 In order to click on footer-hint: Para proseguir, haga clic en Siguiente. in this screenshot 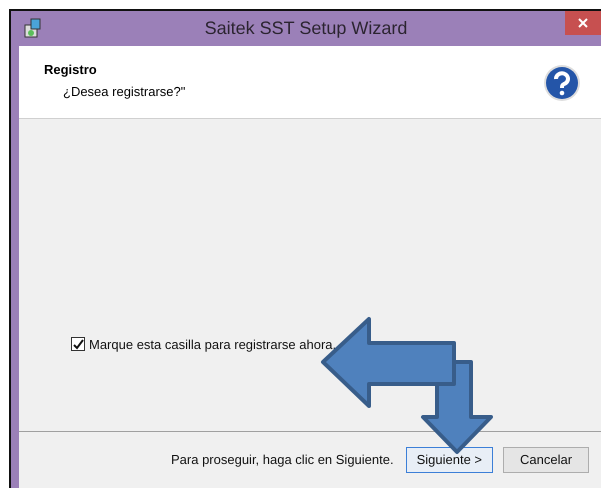, I will do `click(282, 460)`.